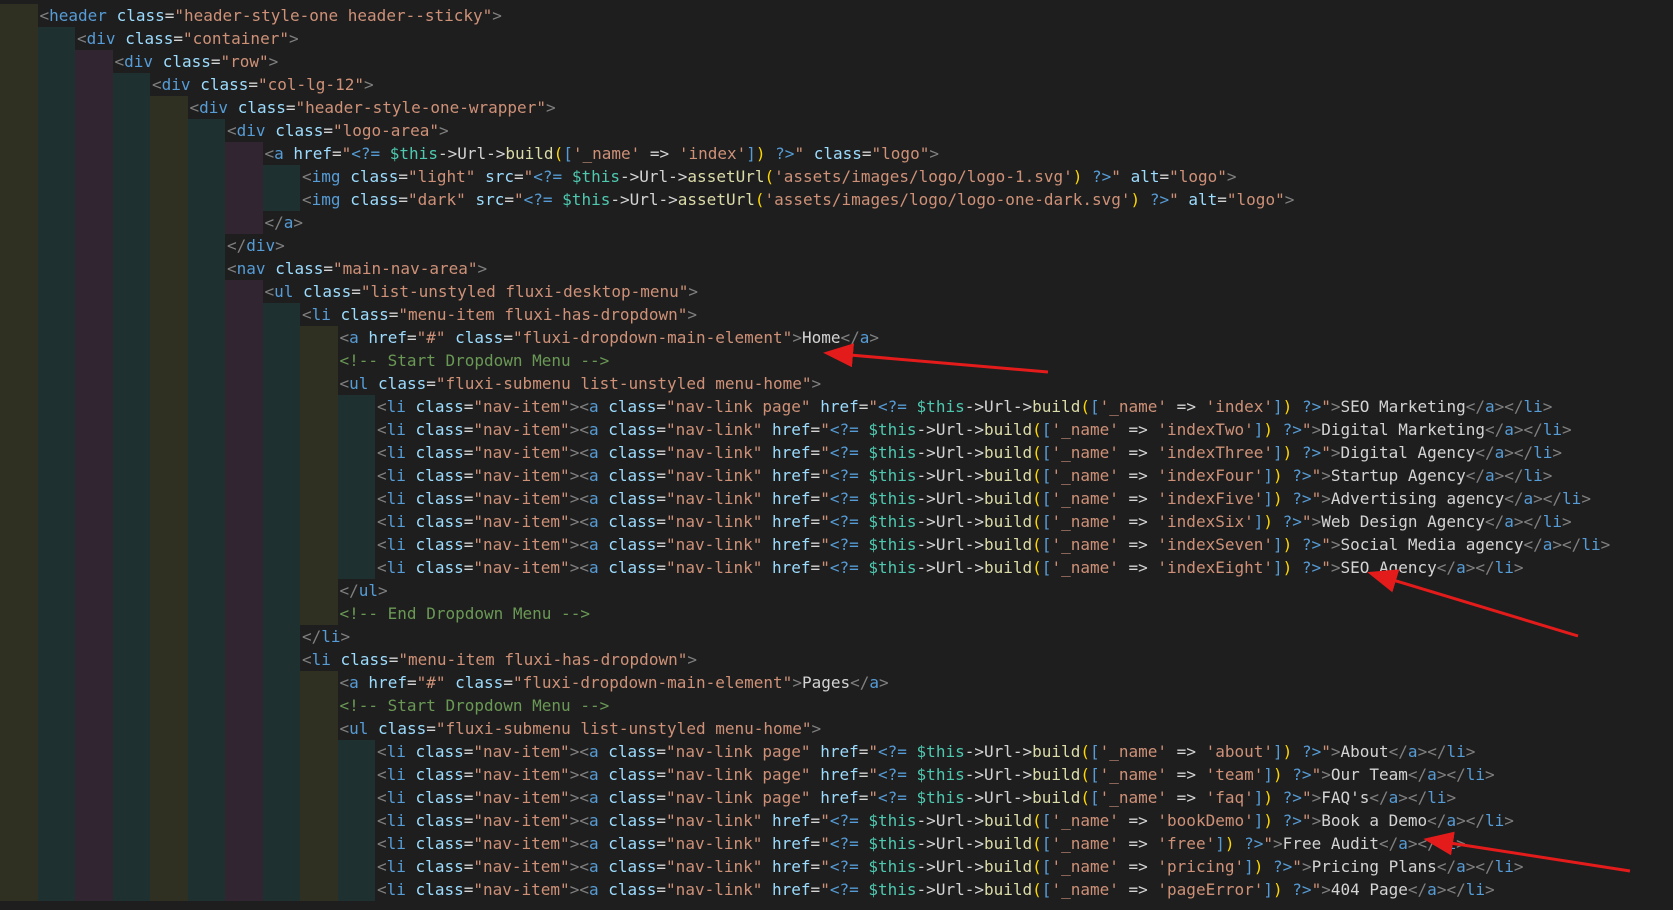 Image resolution: width=1673 pixels, height=910 pixels. I want to click on code-text: </div>, so click(256, 245).